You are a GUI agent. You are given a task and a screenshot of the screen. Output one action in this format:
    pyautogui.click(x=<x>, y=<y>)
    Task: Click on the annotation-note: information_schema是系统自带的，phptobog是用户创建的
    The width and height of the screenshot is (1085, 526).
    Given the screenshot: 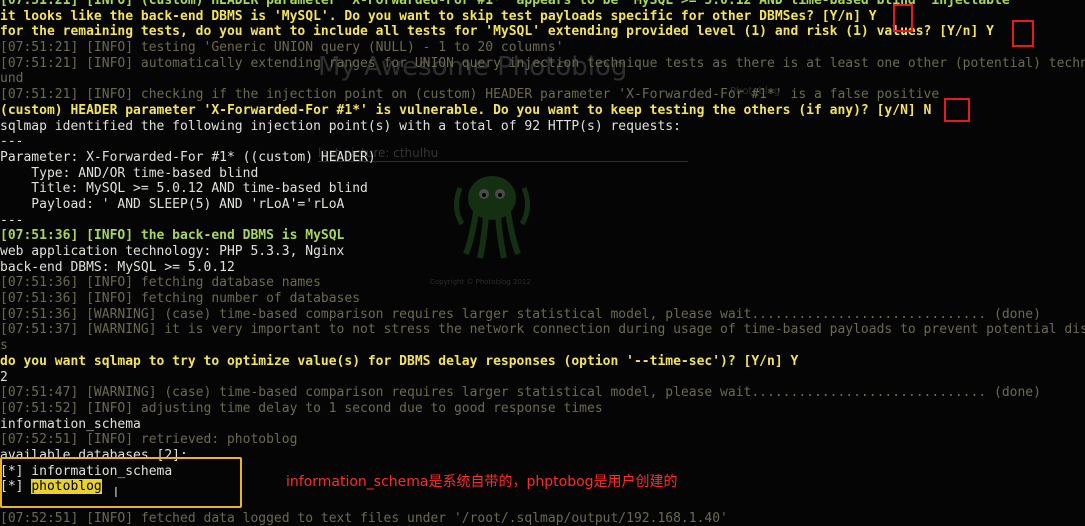 What is the action you would take?
    pyautogui.click(x=482, y=482)
    